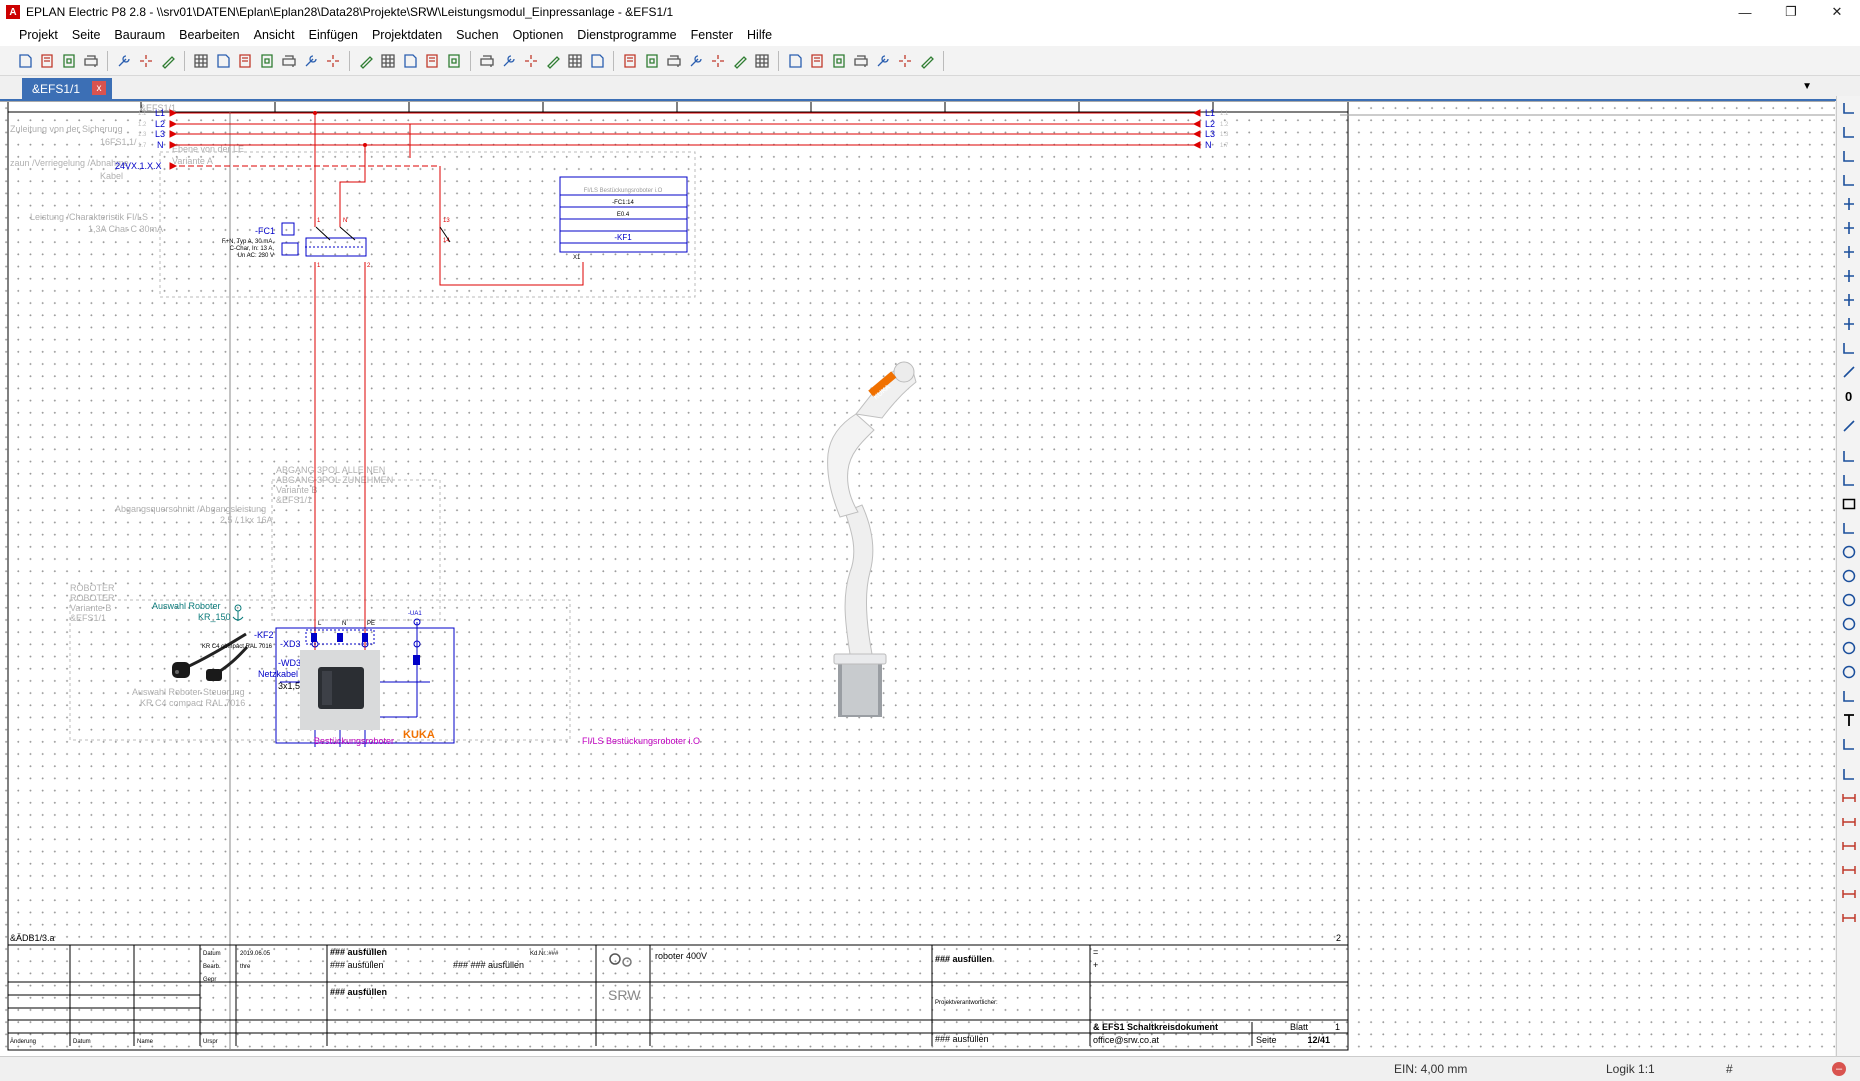  What do you see at coordinates (1848, 774) in the screenshot?
I see `hyperlink-icon` at bounding box center [1848, 774].